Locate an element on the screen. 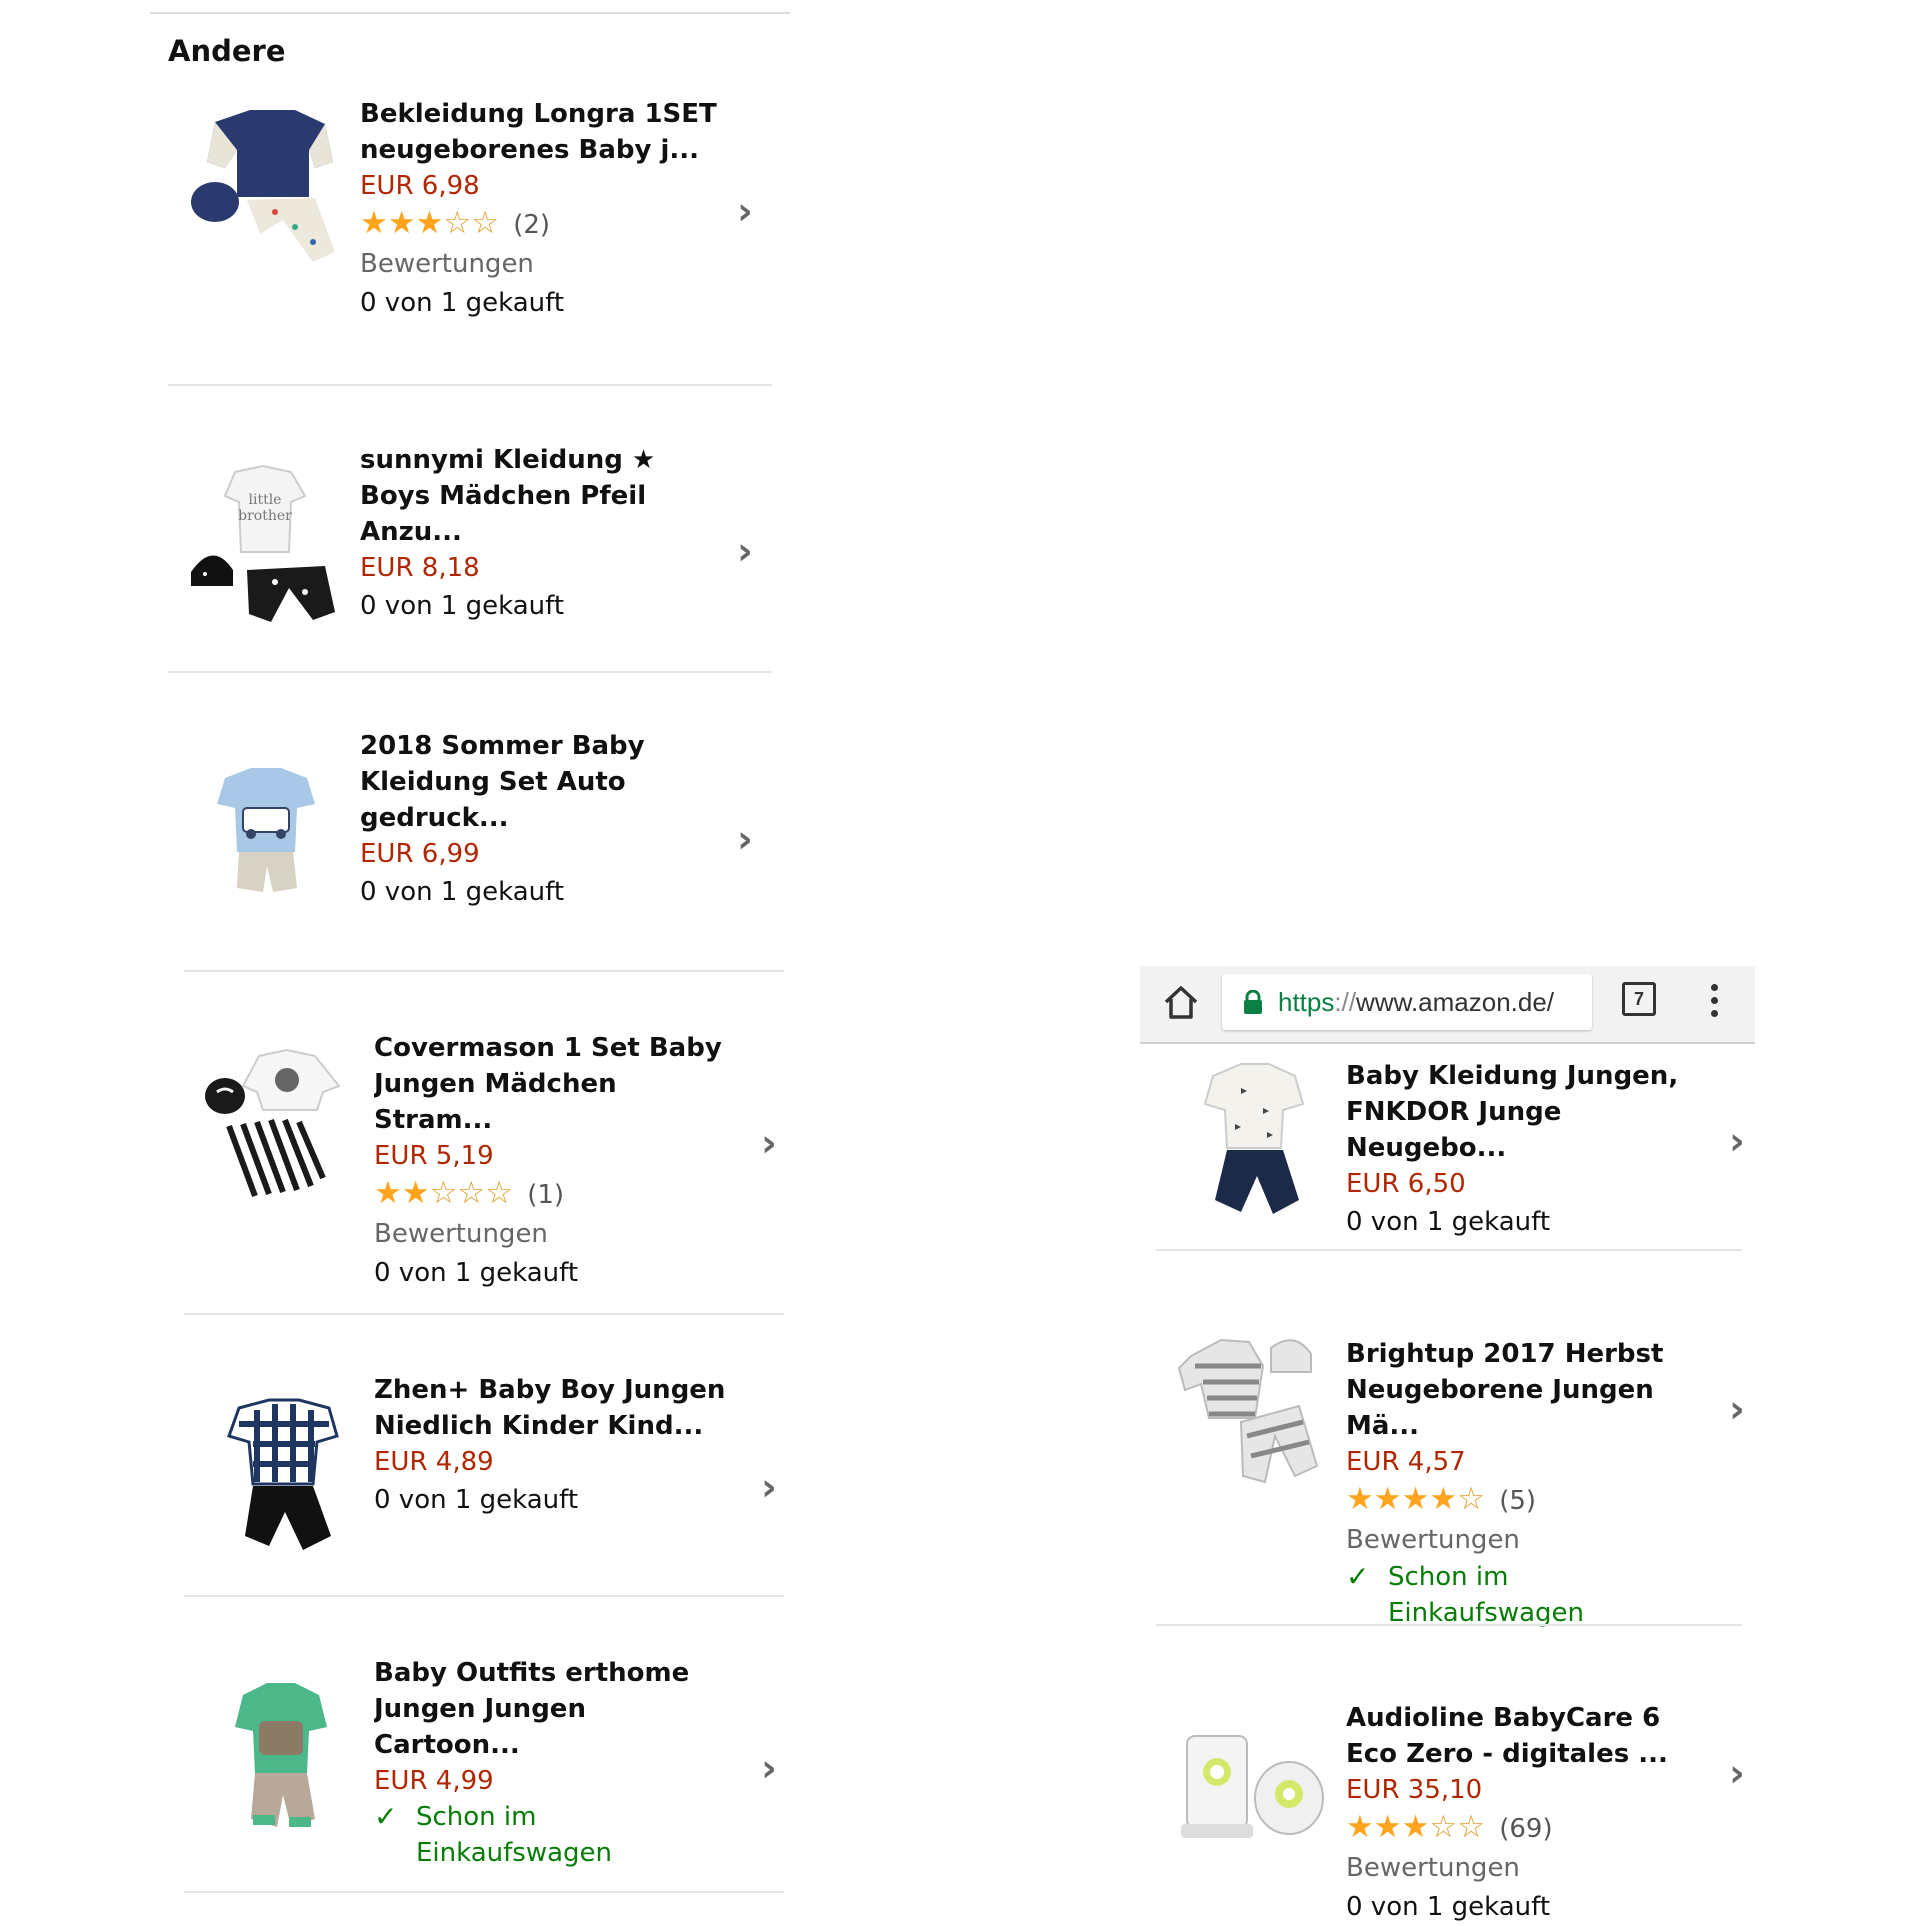 This screenshot has width=1920, height=1927. browser-toolbar: https://www.amazon.de/ 7 is located at coordinates (1447, 1005).